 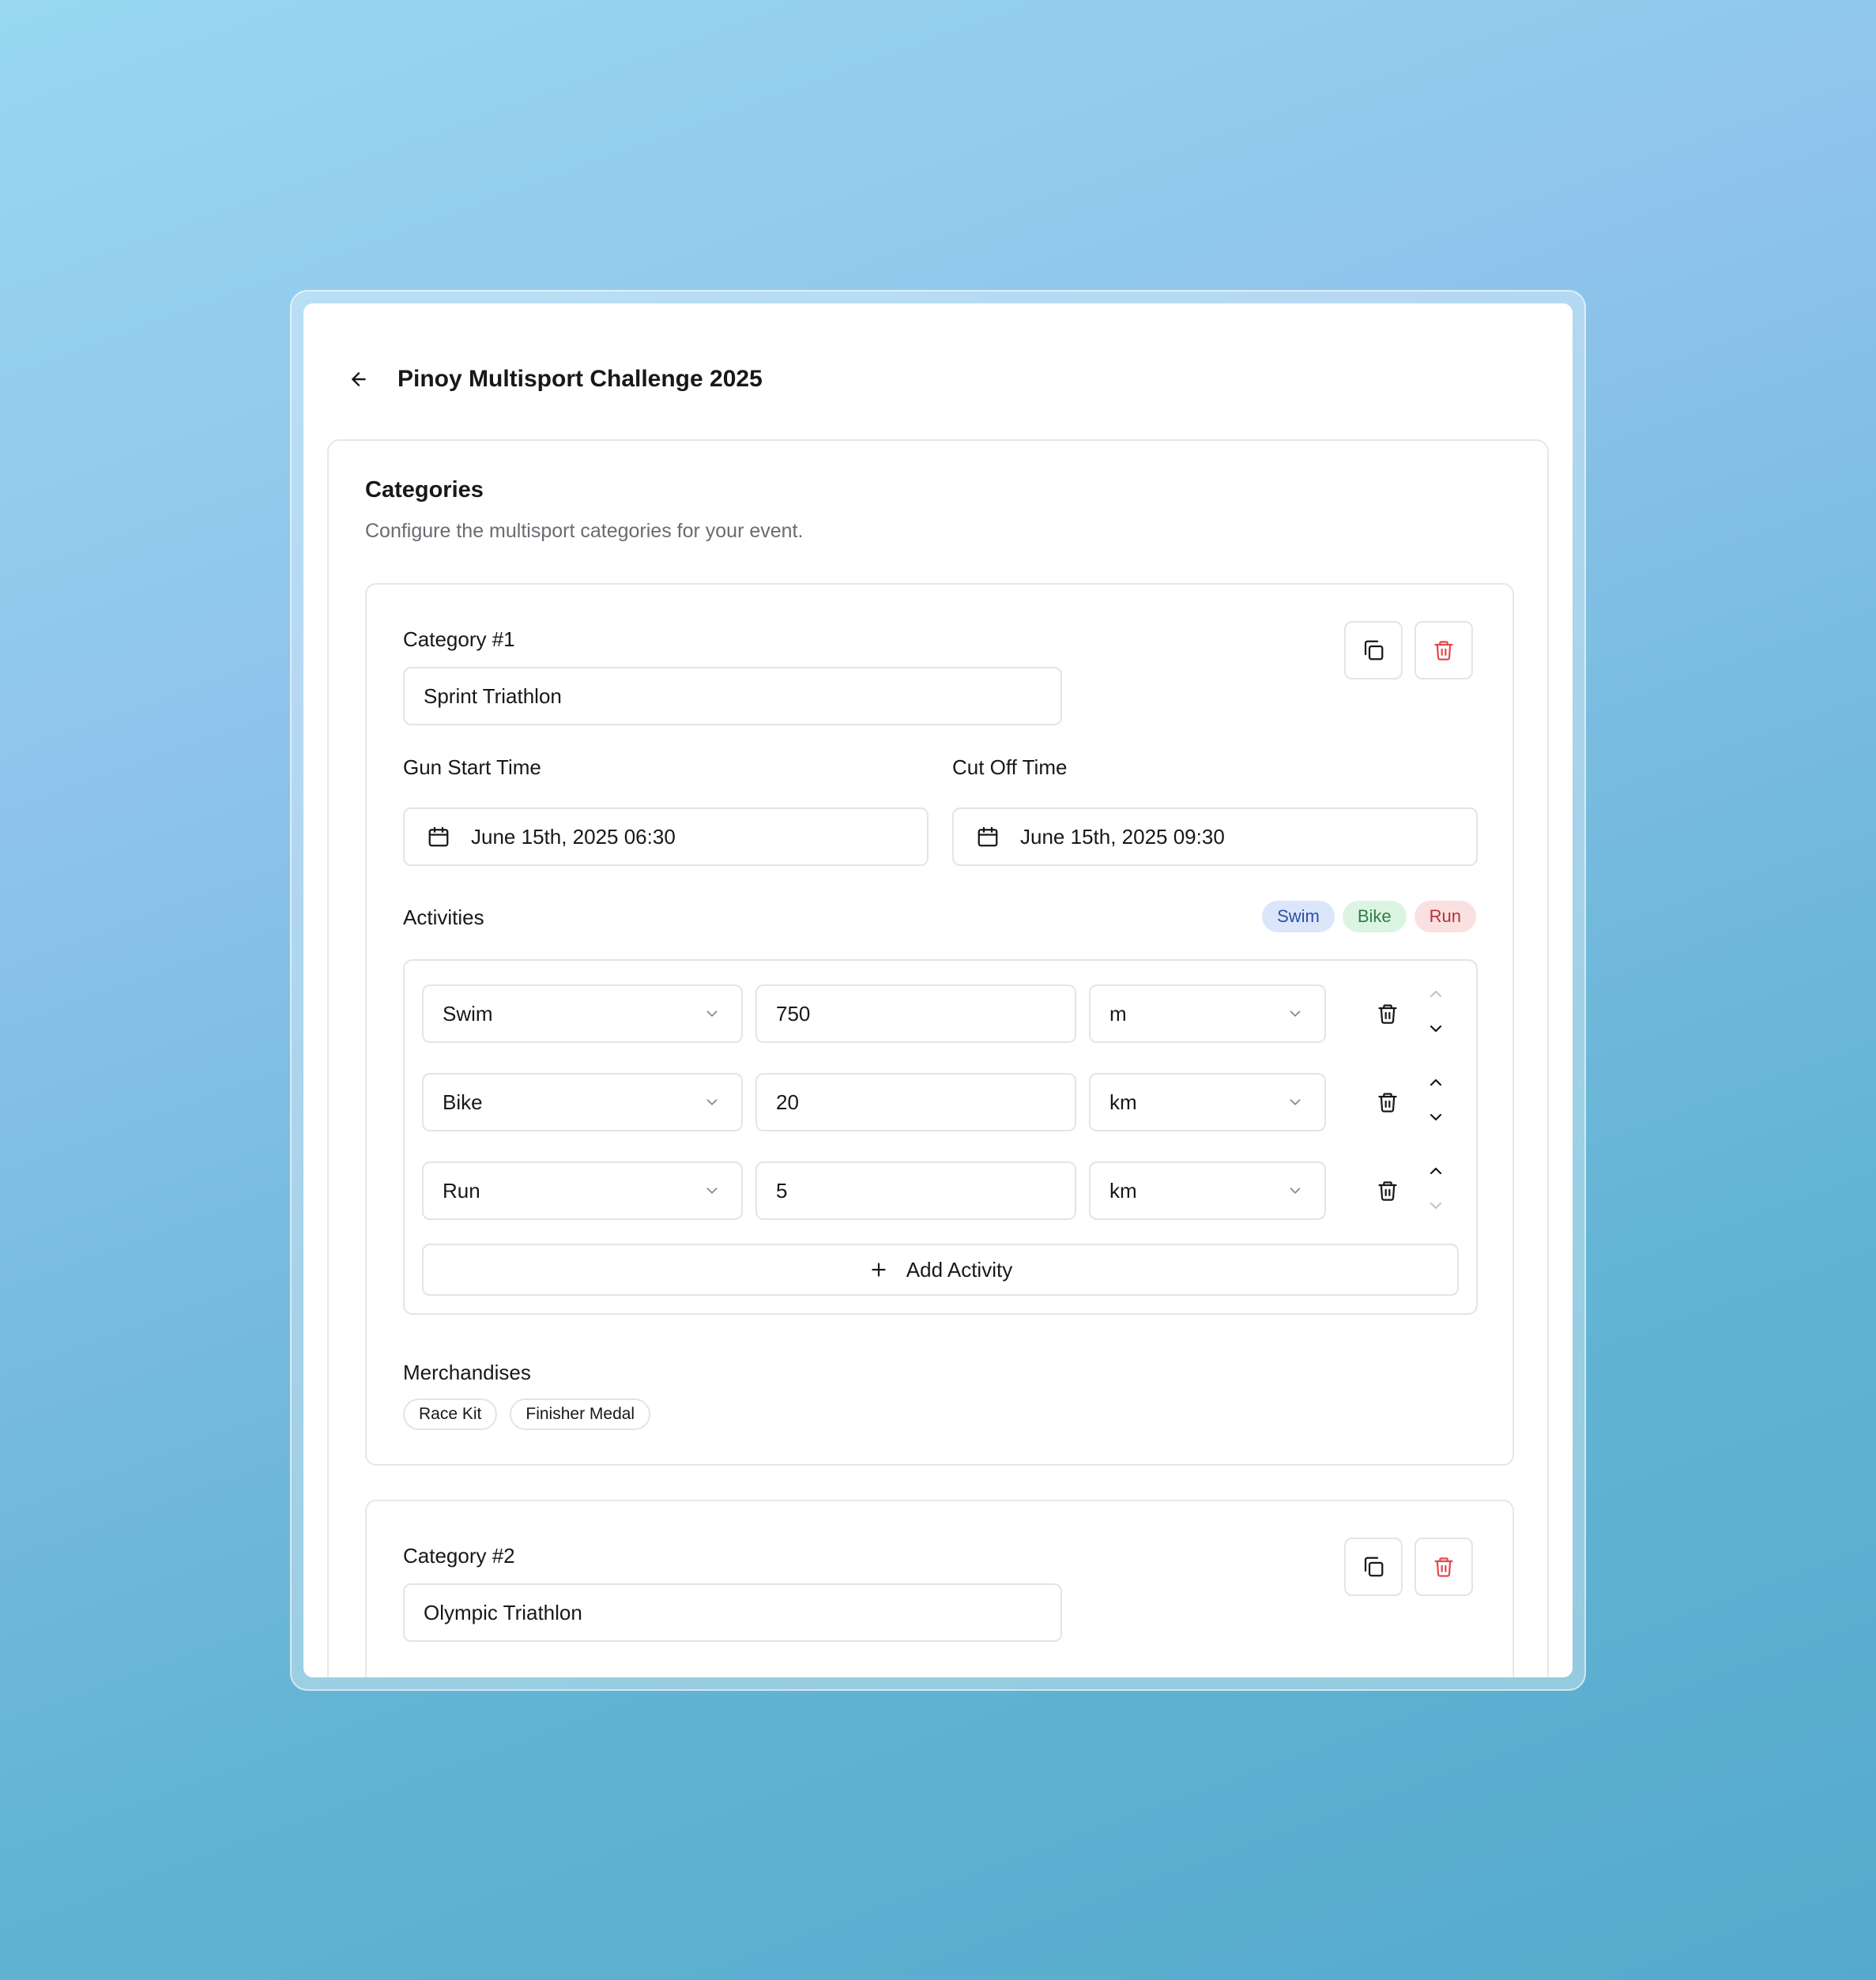 What do you see at coordinates (582, 1102) in the screenshot?
I see `activity-type-select: Bike` at bounding box center [582, 1102].